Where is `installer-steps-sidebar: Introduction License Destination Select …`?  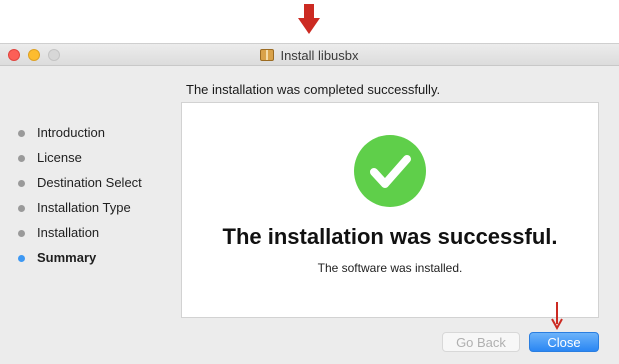 installer-steps-sidebar: Introduction License Destination Select … is located at coordinates (80, 200).